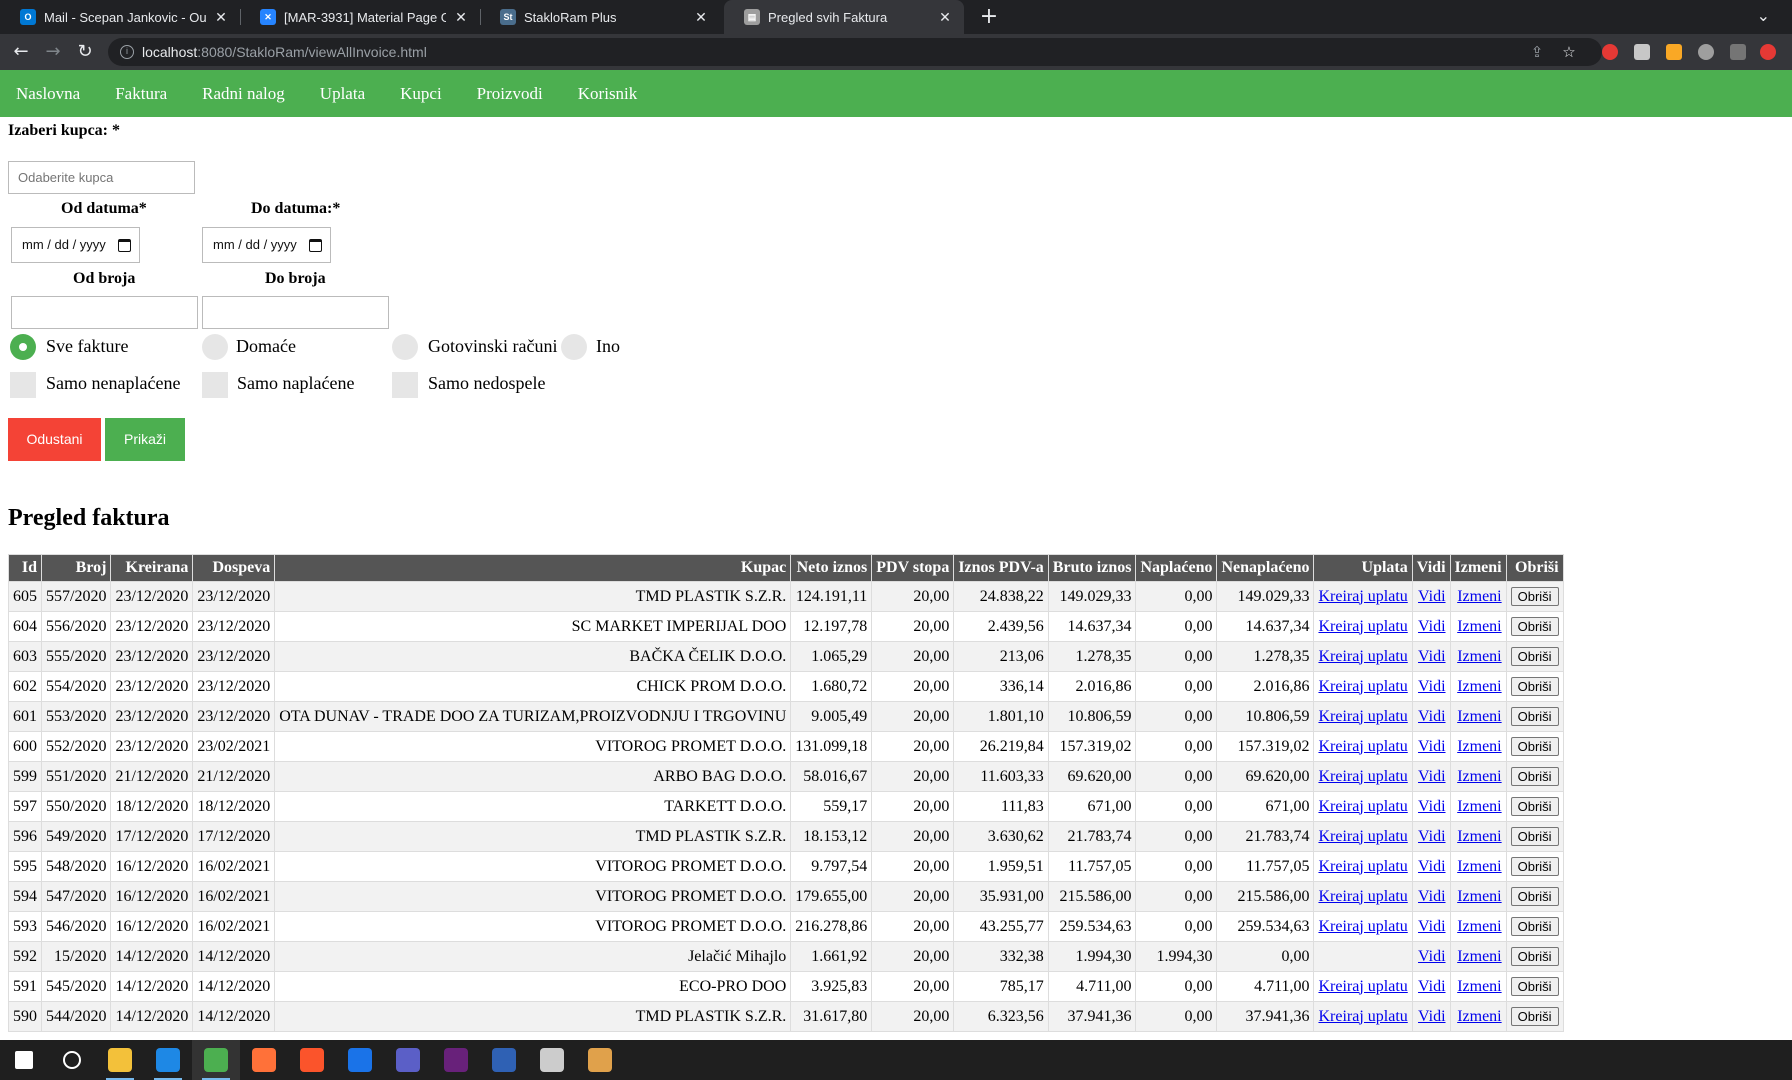 The height and width of the screenshot is (1080, 1792). I want to click on nav-faktura: Faktura, so click(141, 94).